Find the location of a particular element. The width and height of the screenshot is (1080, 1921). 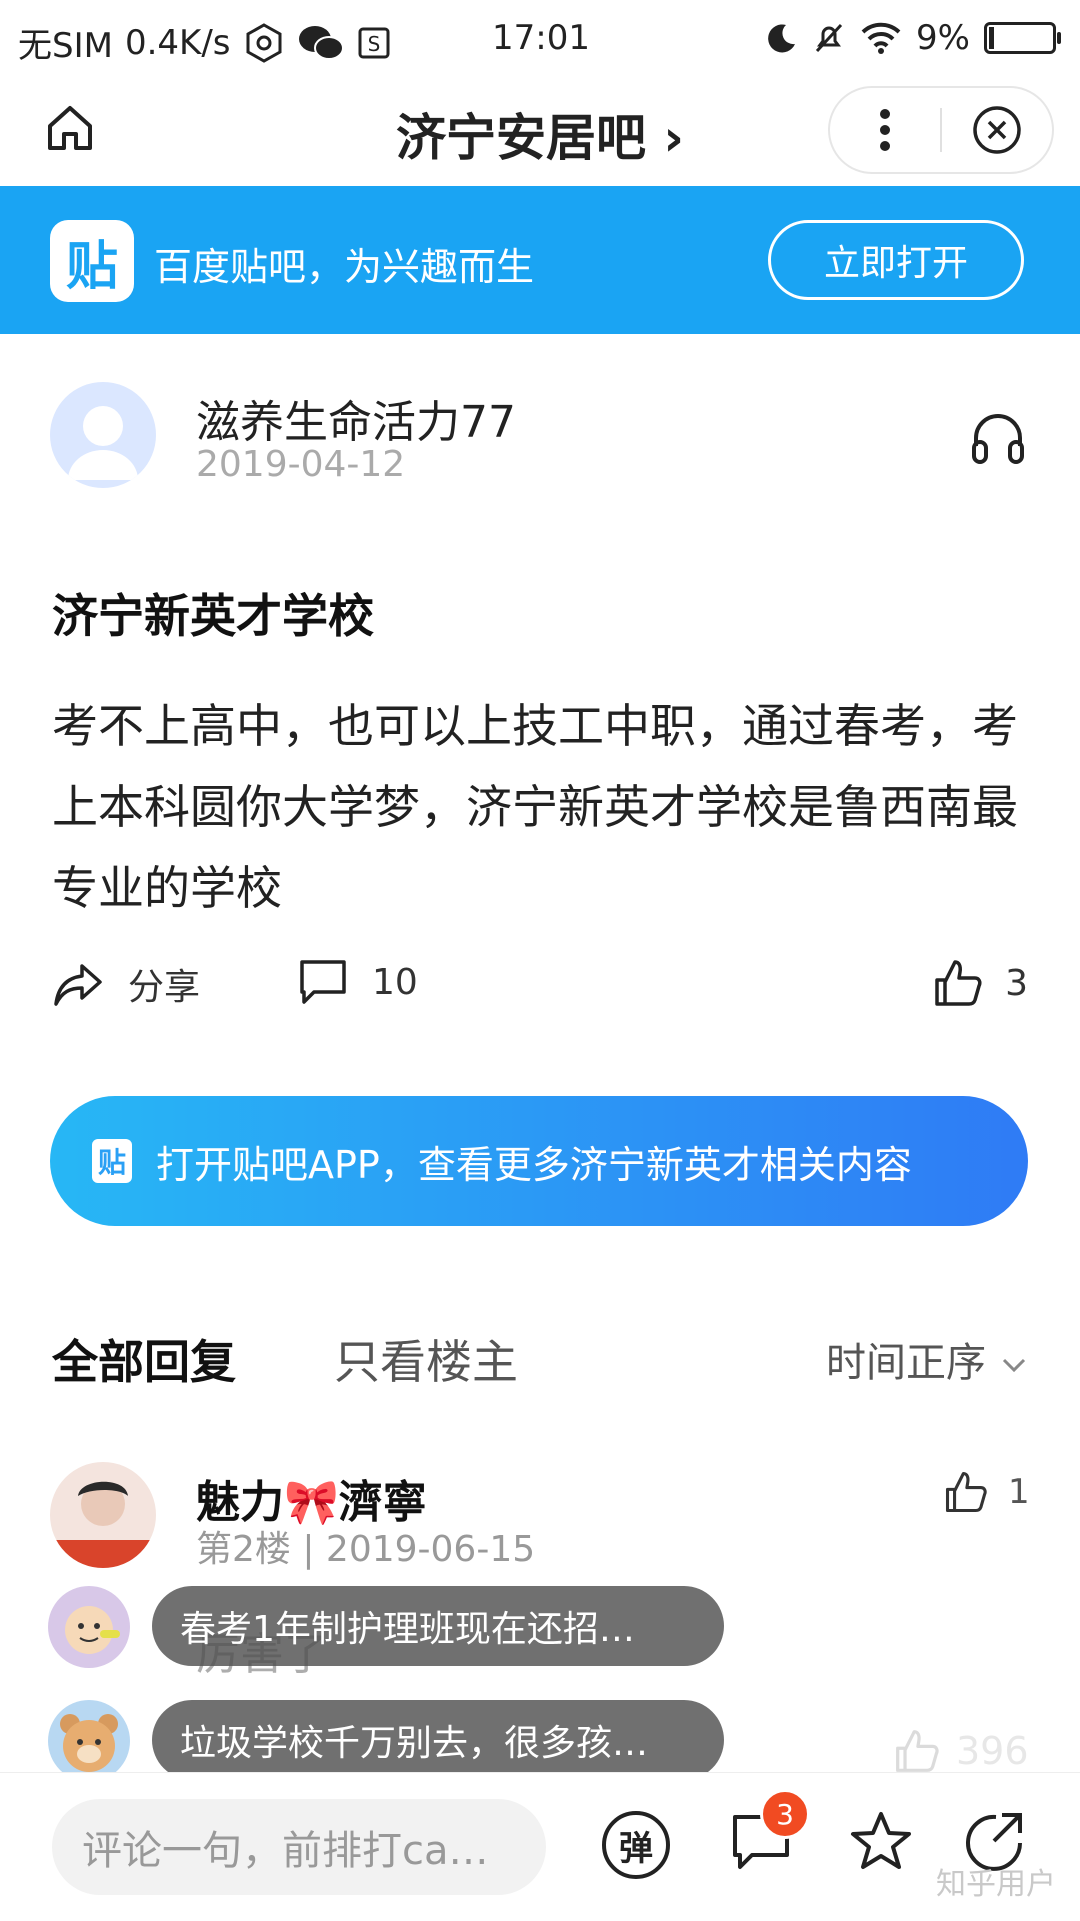

reply-like-button: 1 is located at coordinates (987, 1492).